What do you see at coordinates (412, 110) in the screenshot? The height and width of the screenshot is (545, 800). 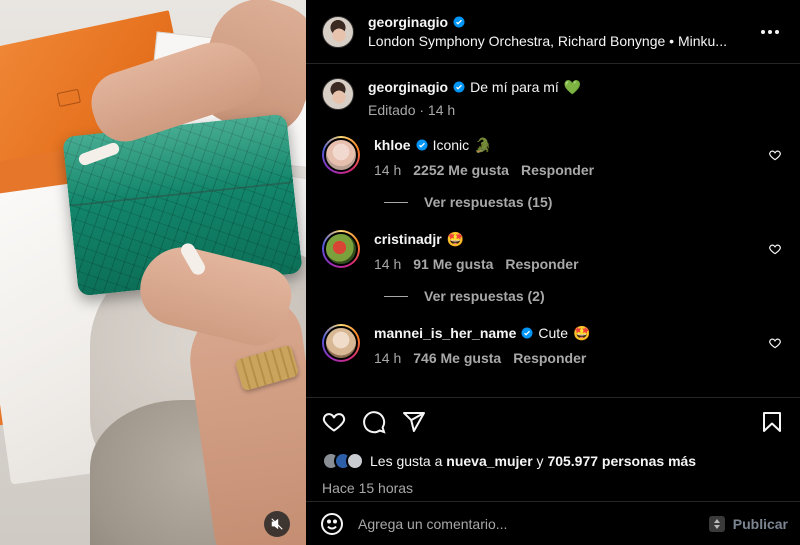 I see `caption-meta: Editado · 14 h` at bounding box center [412, 110].